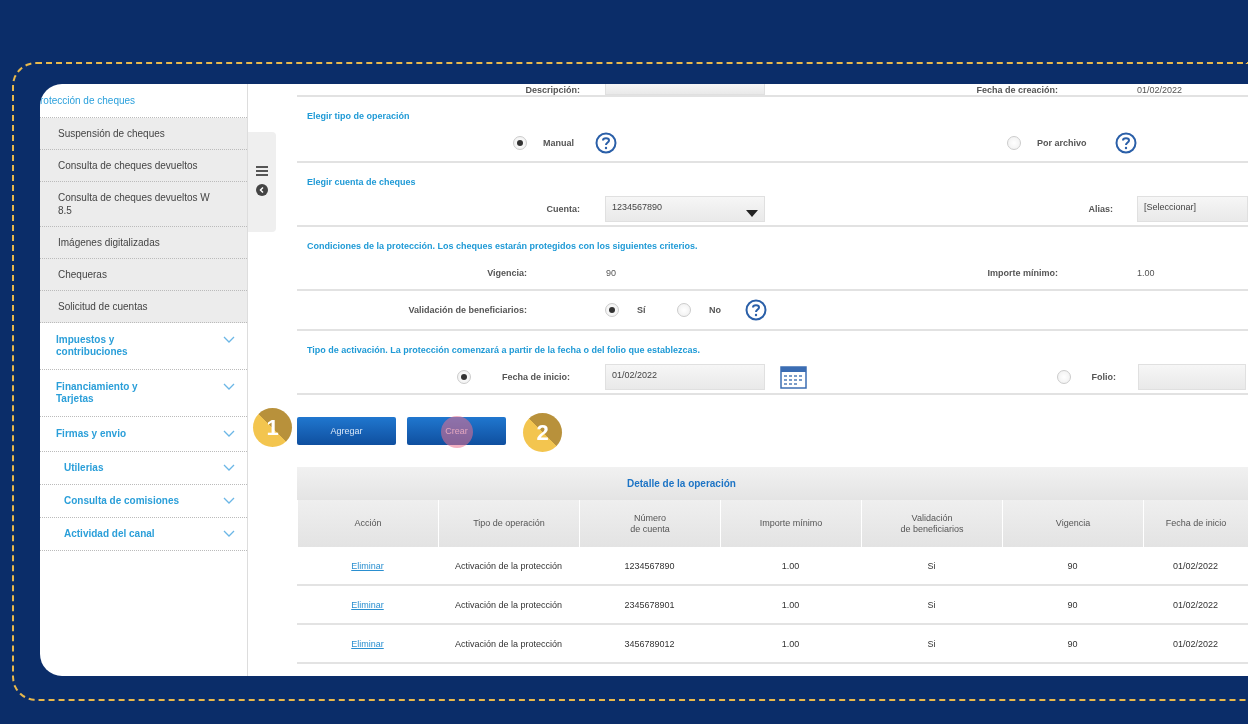 The height and width of the screenshot is (724, 1248). What do you see at coordinates (272, 427) in the screenshot?
I see `step-badge: 1` at bounding box center [272, 427].